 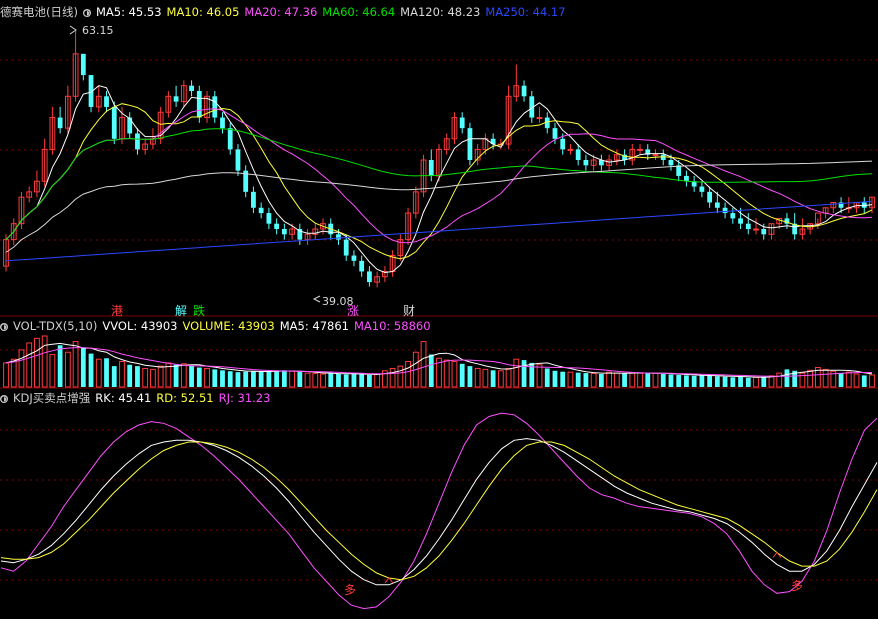 I want to click on vol-ma10-value: MA10: 58860, so click(x=392, y=326).